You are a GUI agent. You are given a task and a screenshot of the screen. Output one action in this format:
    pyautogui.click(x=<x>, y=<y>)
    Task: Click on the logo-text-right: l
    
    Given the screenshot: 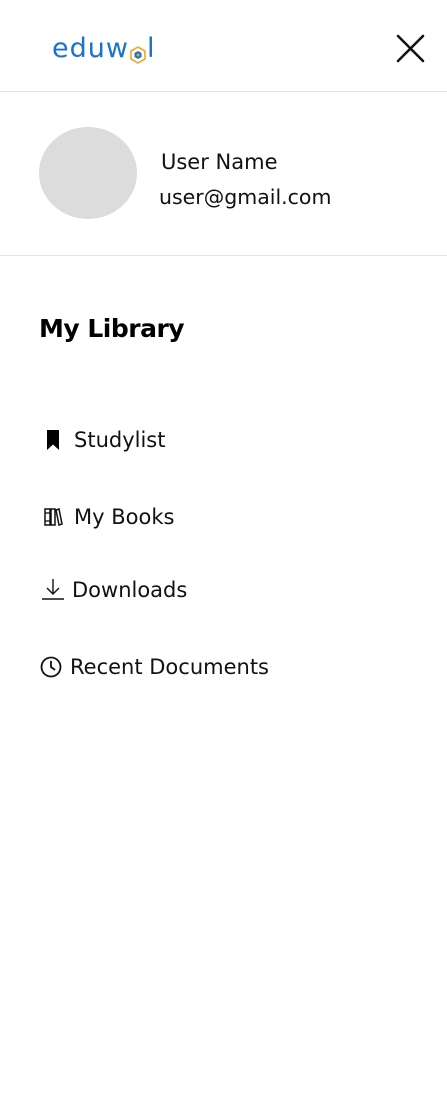 What is the action you would take?
    pyautogui.click(x=151, y=48)
    